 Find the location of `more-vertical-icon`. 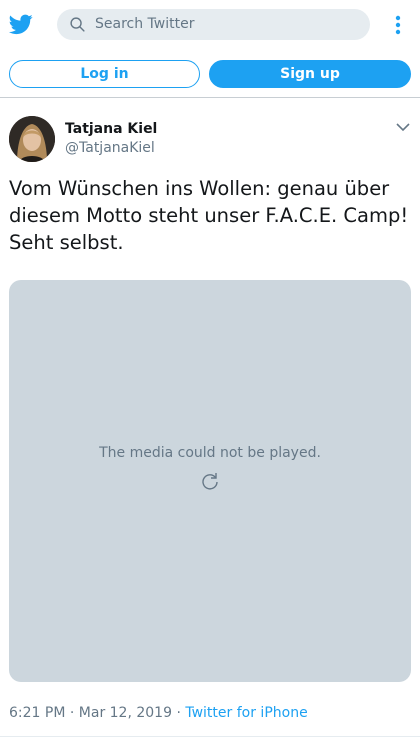

more-vertical-icon is located at coordinates (398, 25).